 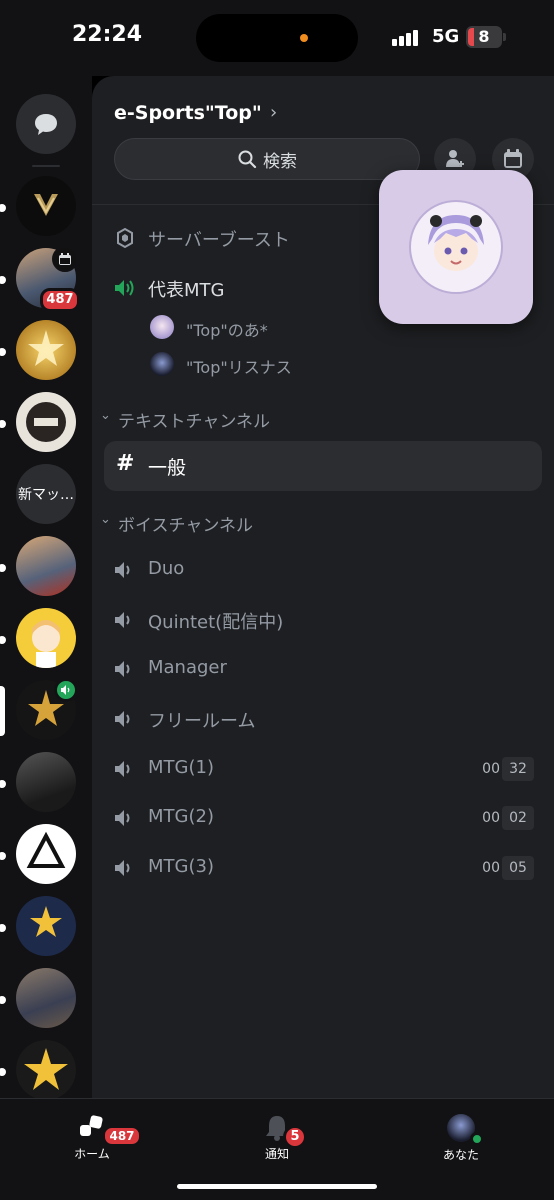 What do you see at coordinates (323, 818) in the screenshot?
I see `voice-channel: MTG(2) 00 02` at bounding box center [323, 818].